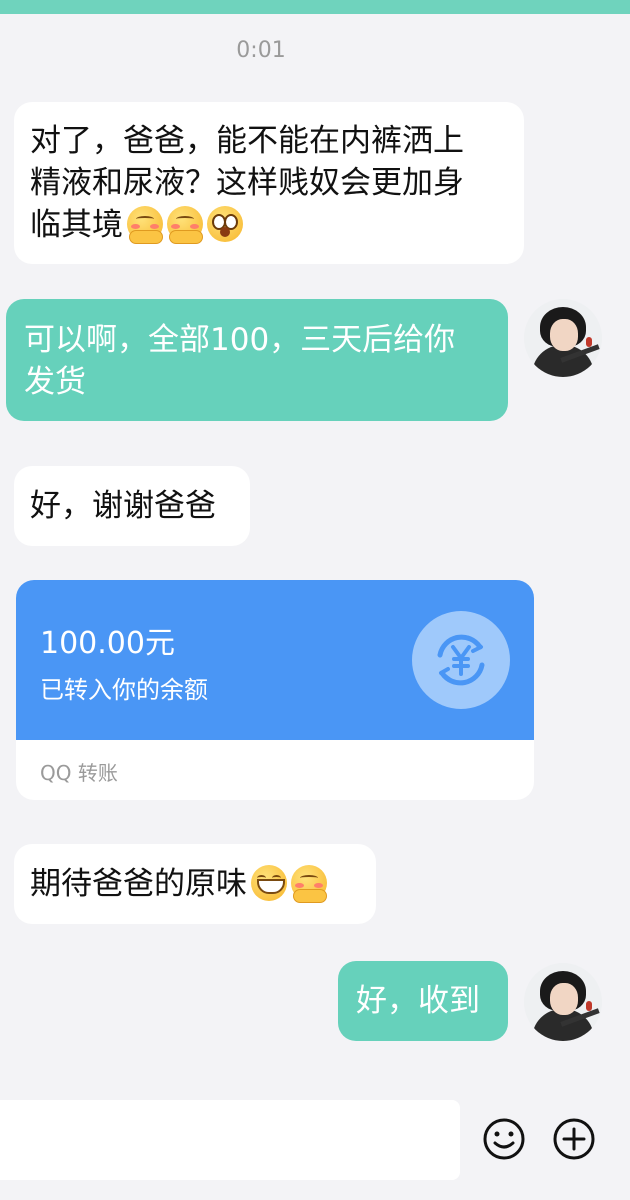 The width and height of the screenshot is (630, 1200). What do you see at coordinates (257, 360) in the screenshot?
I see `message-bubble-outgoing: 可以啊，全部100，三天后给你 发货` at bounding box center [257, 360].